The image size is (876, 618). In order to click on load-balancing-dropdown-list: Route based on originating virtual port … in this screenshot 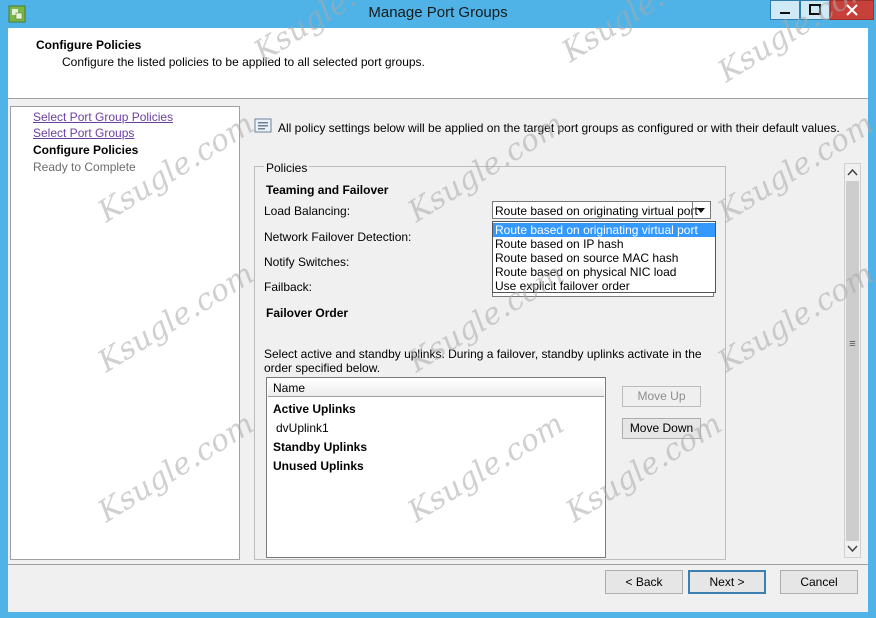, I will do `click(604, 257)`.